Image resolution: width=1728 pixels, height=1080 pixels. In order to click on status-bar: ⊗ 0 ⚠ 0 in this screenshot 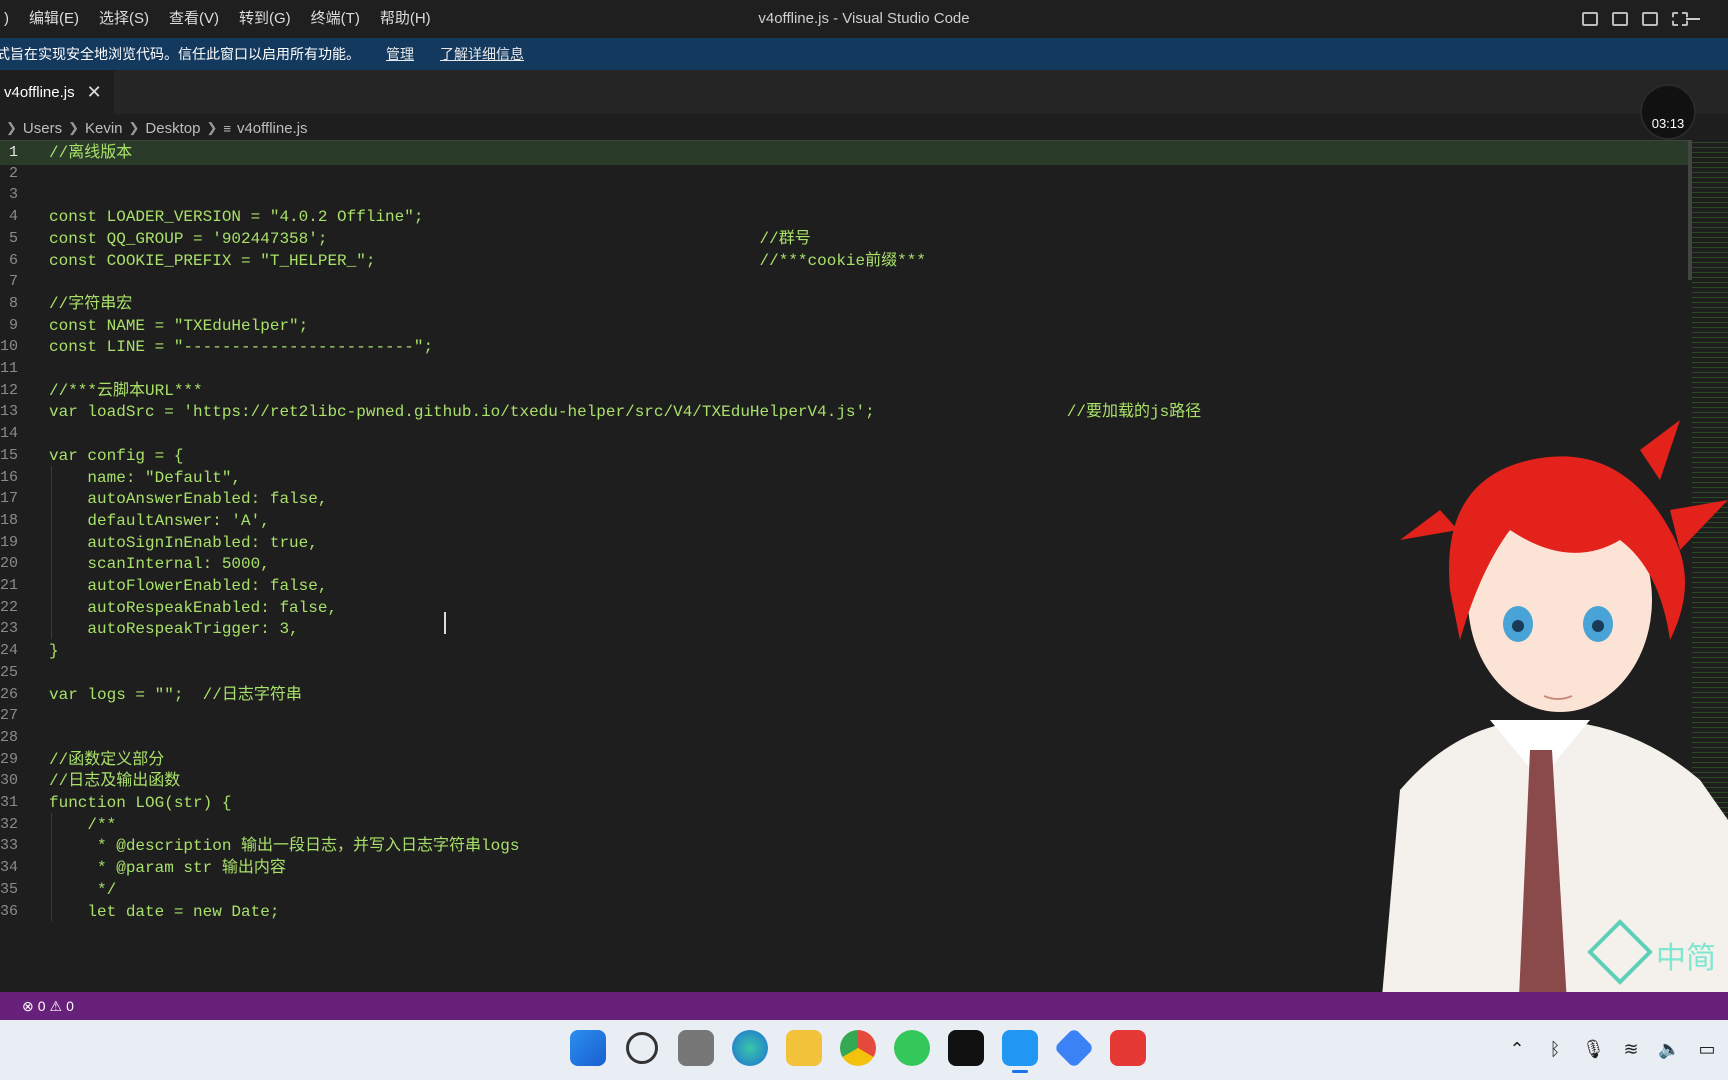, I will do `click(864, 1006)`.